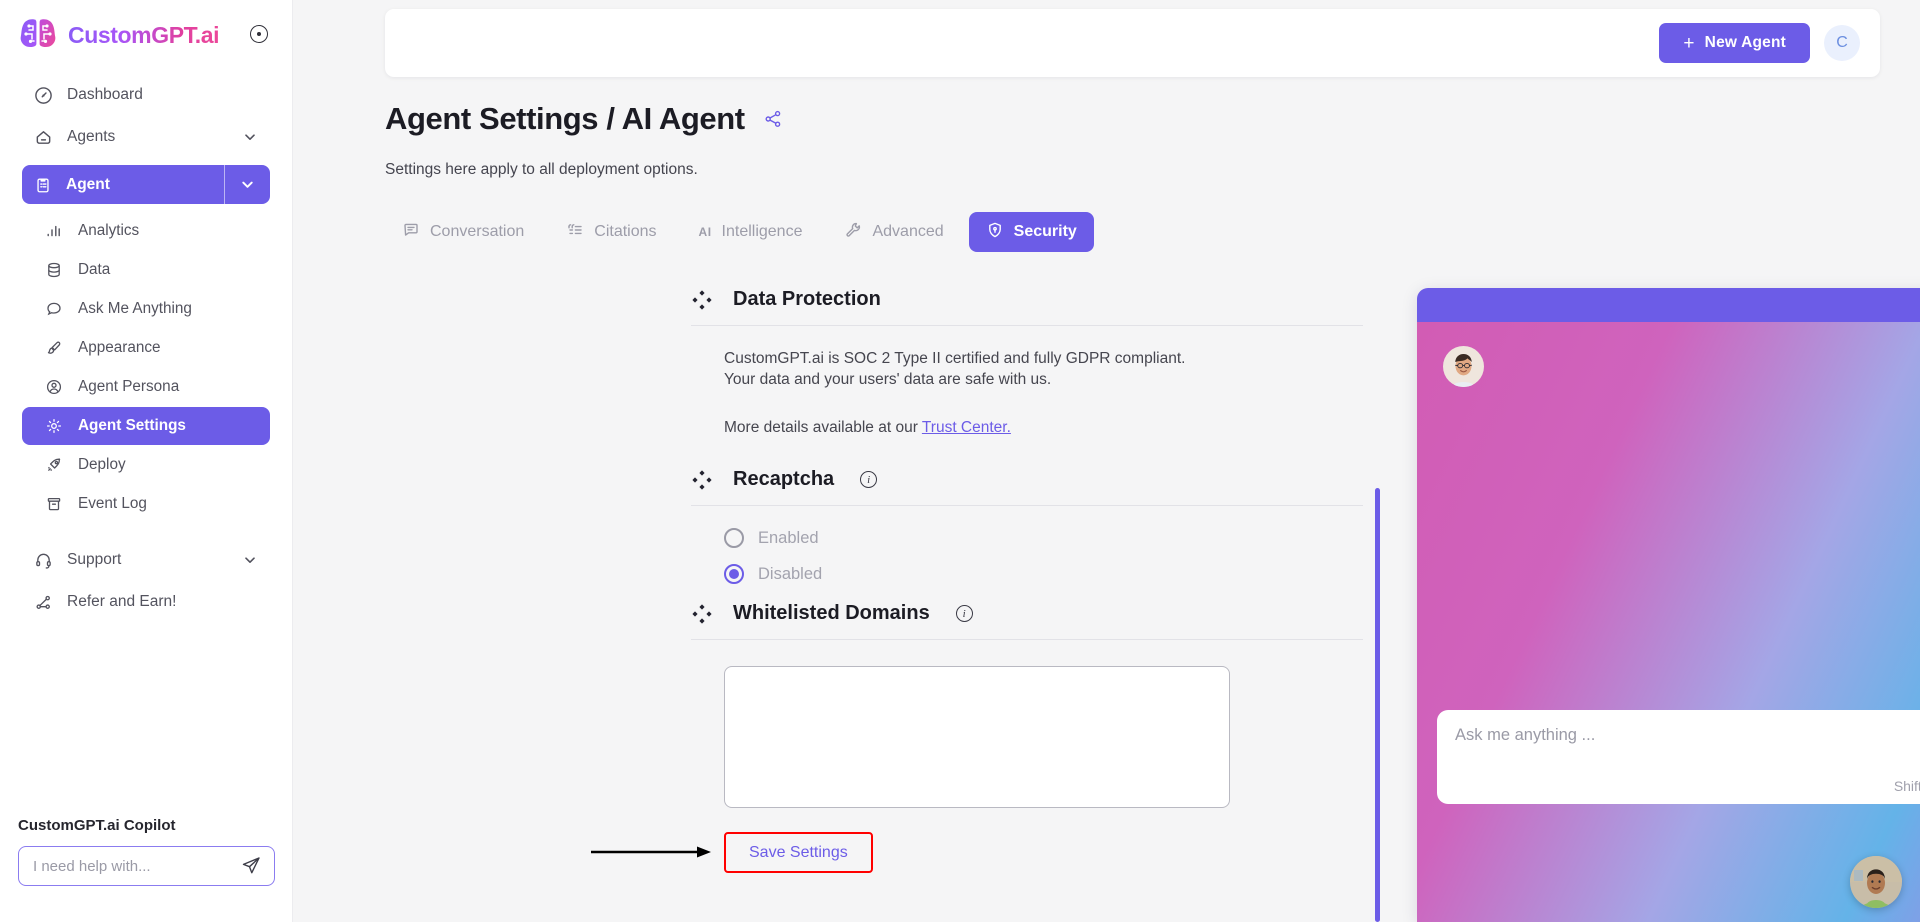 The width and height of the screenshot is (1920, 922). What do you see at coordinates (146, 95) in the screenshot?
I see `sidebar-item-dashboard: Dashboard` at bounding box center [146, 95].